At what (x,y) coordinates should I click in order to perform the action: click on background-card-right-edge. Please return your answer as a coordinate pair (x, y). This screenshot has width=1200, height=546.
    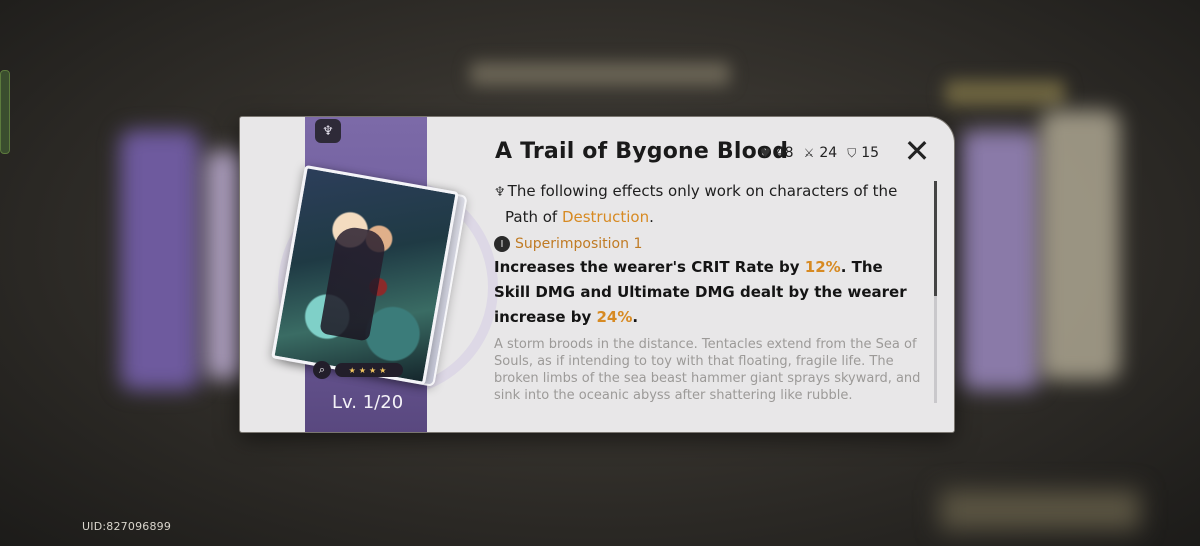
    Looking at the image, I should click on (1080, 245).